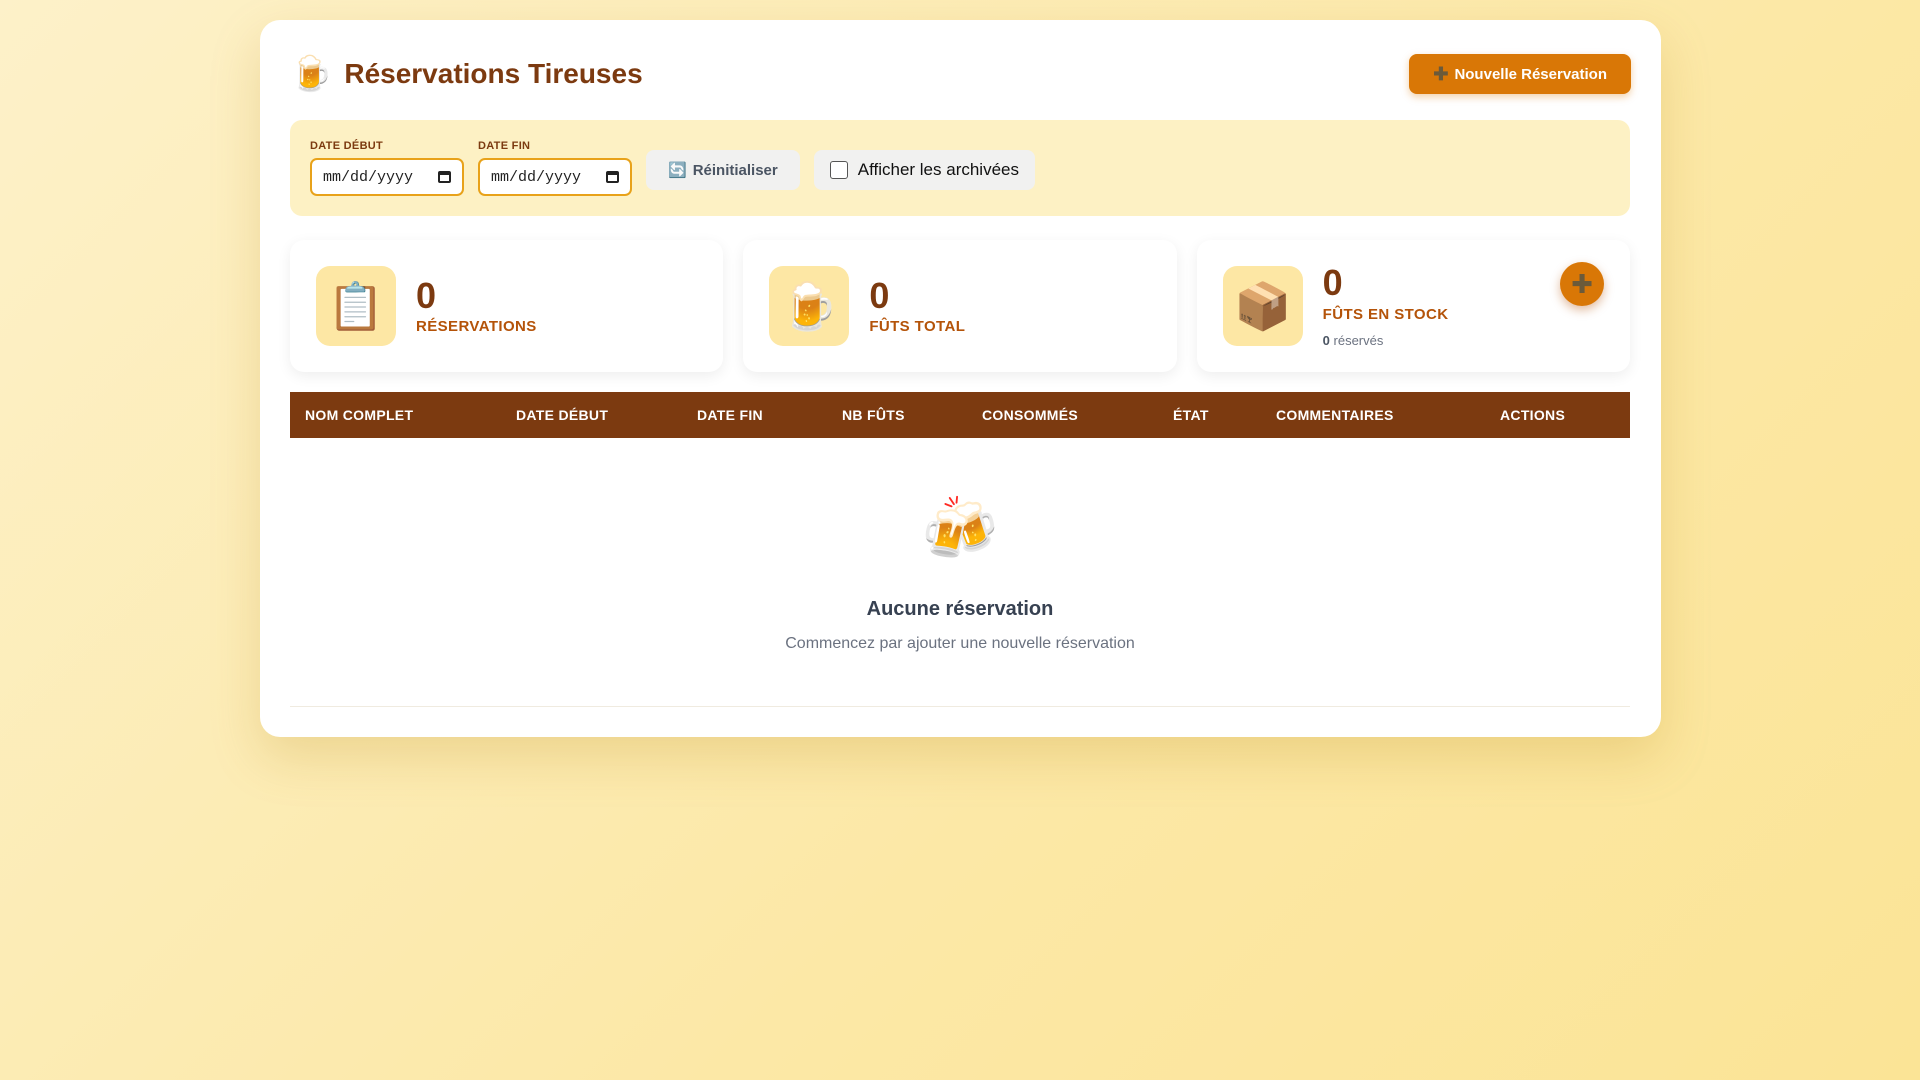 The height and width of the screenshot is (1080, 1920). I want to click on new-reservation-button: ✚ Nouvelle Réservation, so click(1520, 74).